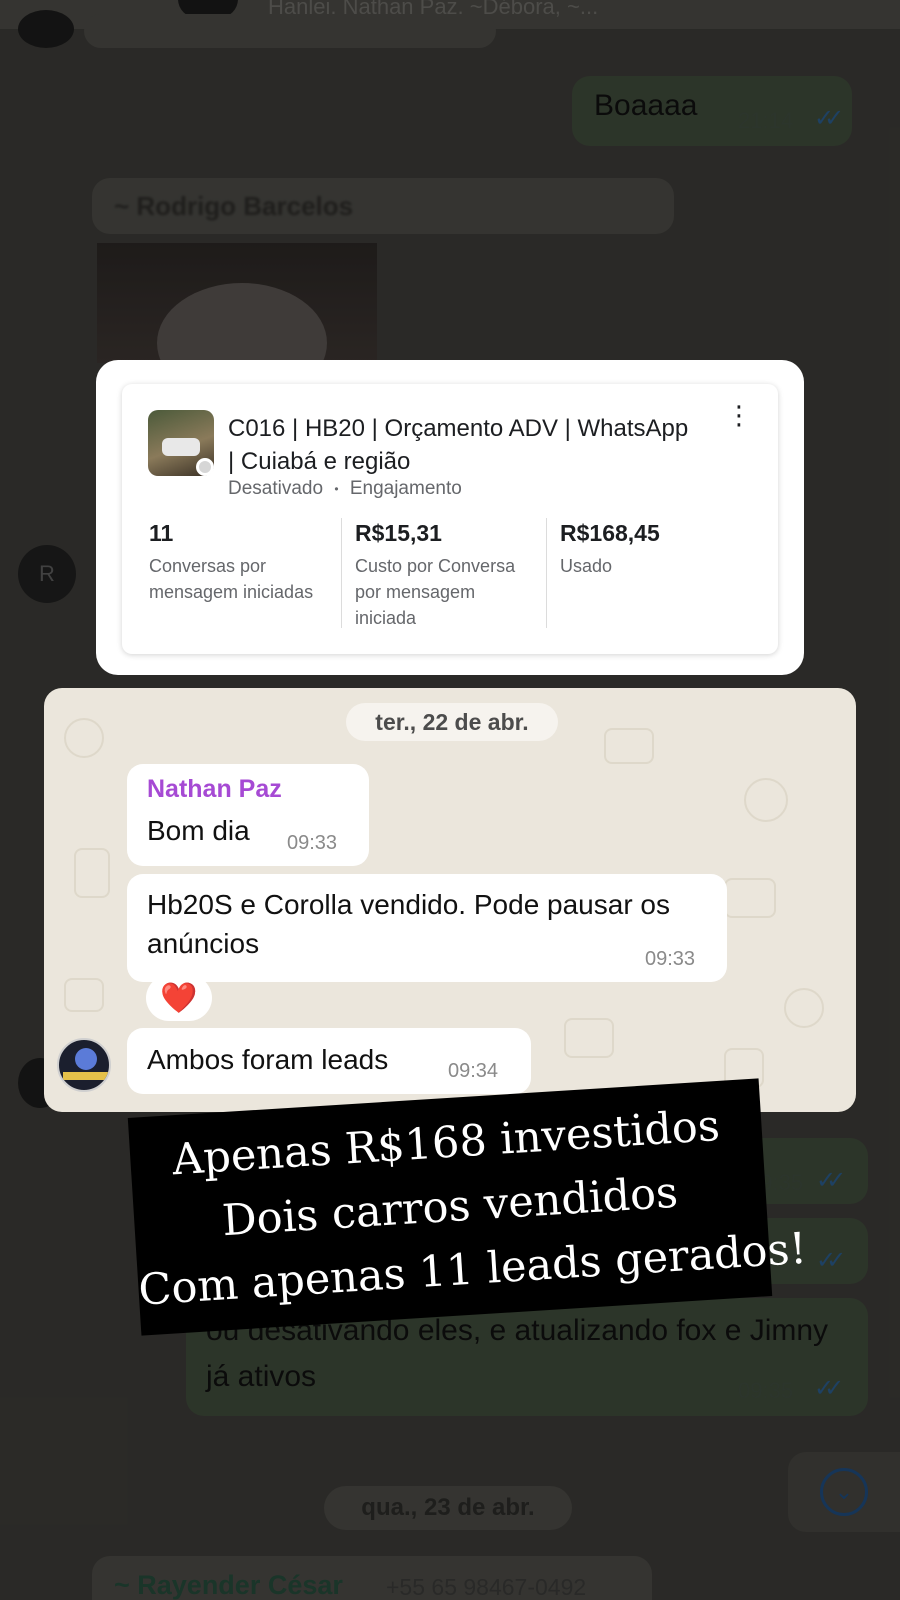 The image size is (900, 1600). What do you see at coordinates (586, 566) in the screenshot?
I see `metric-label: Usado` at bounding box center [586, 566].